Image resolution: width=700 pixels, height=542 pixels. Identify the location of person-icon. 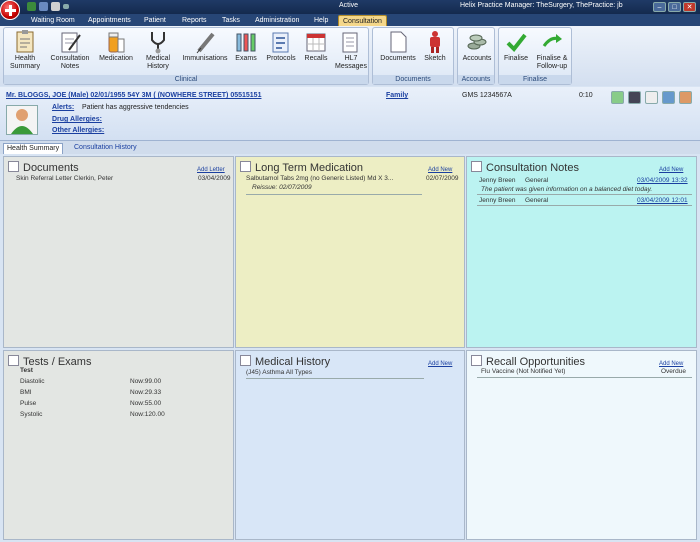
(22, 121).